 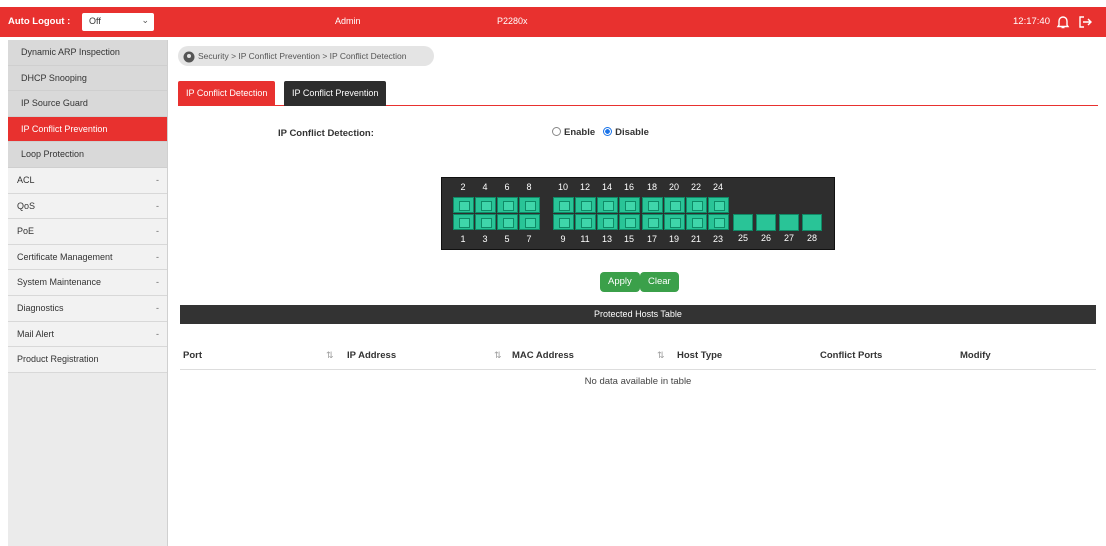 I want to click on tab-ip-conflict-prevention: IP Conflict Prevention, so click(x=335, y=93).